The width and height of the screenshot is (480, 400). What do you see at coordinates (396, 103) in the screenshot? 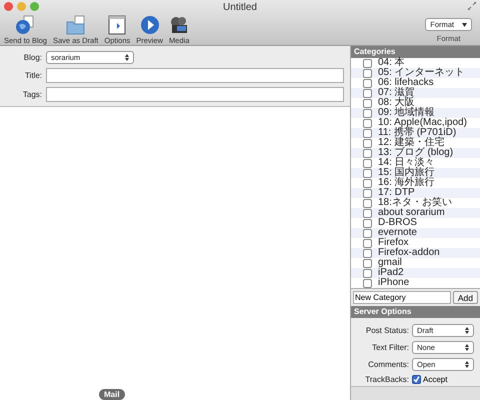
I see `category-label: 08: 大阪` at bounding box center [396, 103].